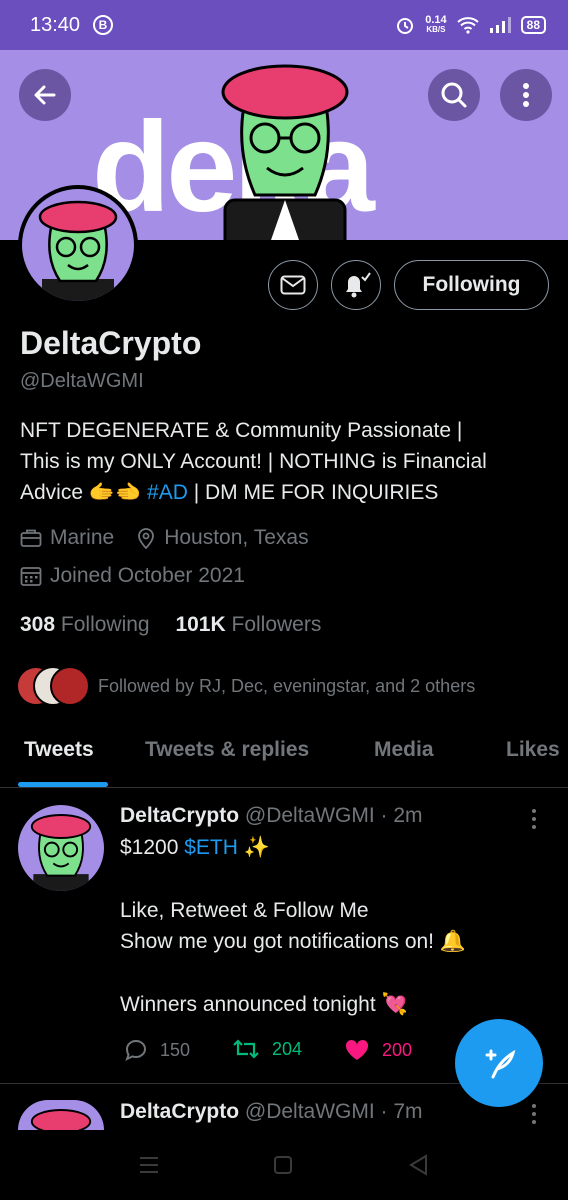 This screenshot has width=568, height=1200. I want to click on notifications-button, so click(356, 285).